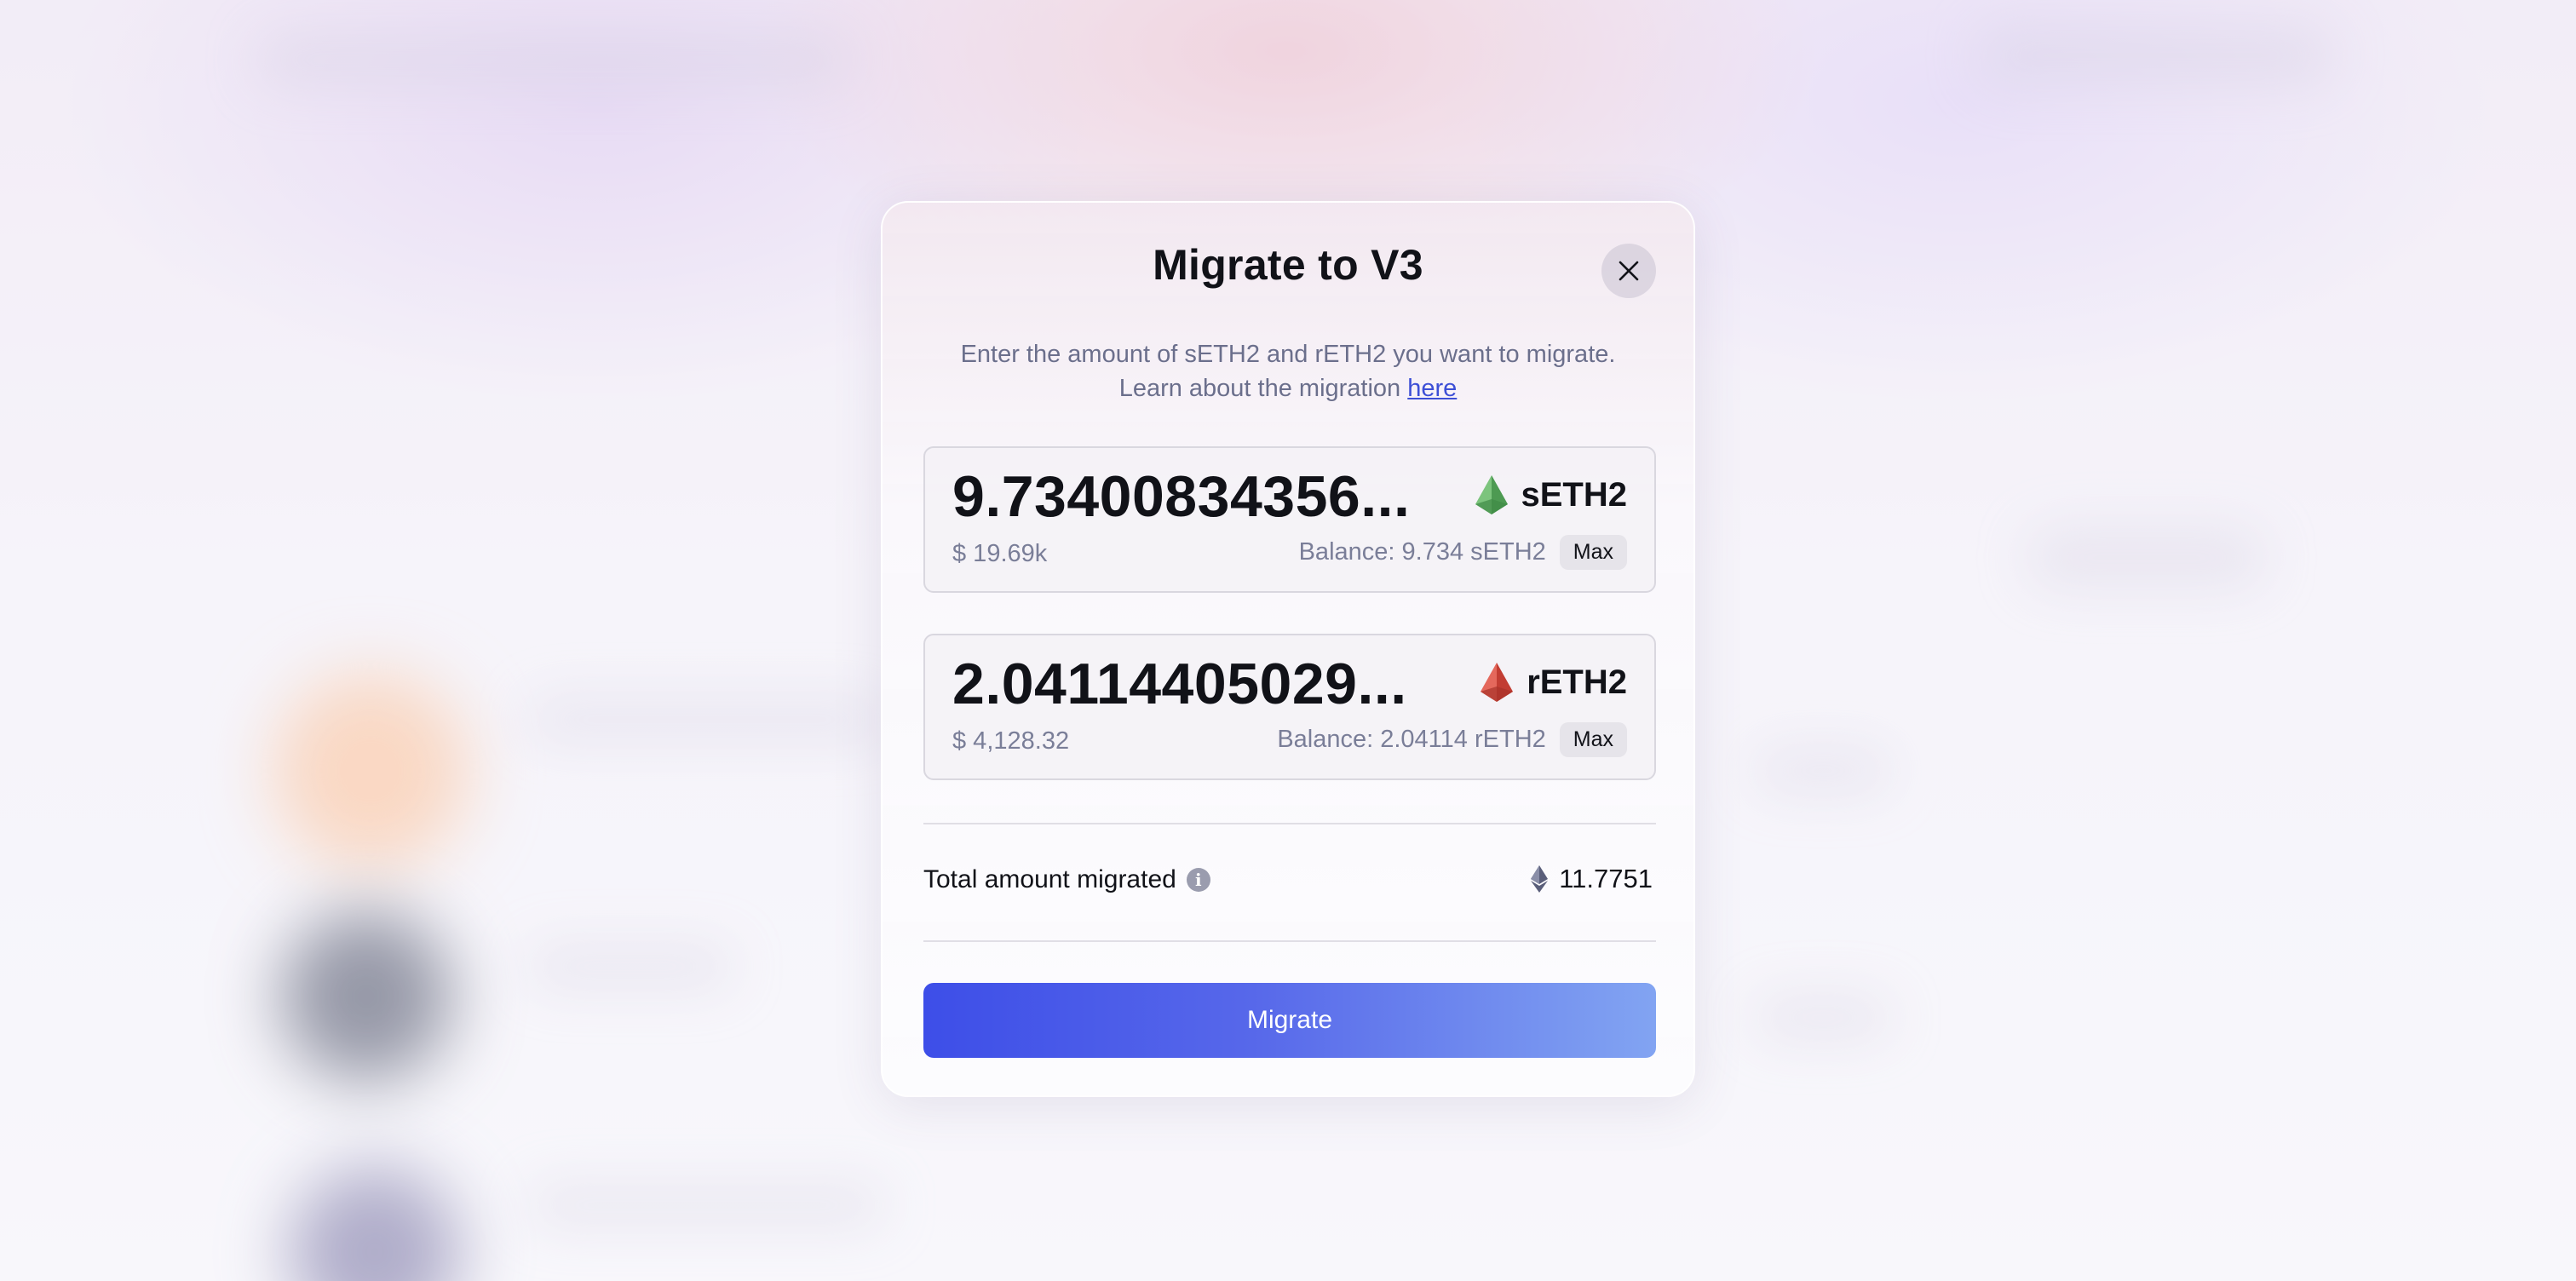 Image resolution: width=2576 pixels, height=1281 pixels. I want to click on reth2-token-label: rETH2, so click(1553, 682).